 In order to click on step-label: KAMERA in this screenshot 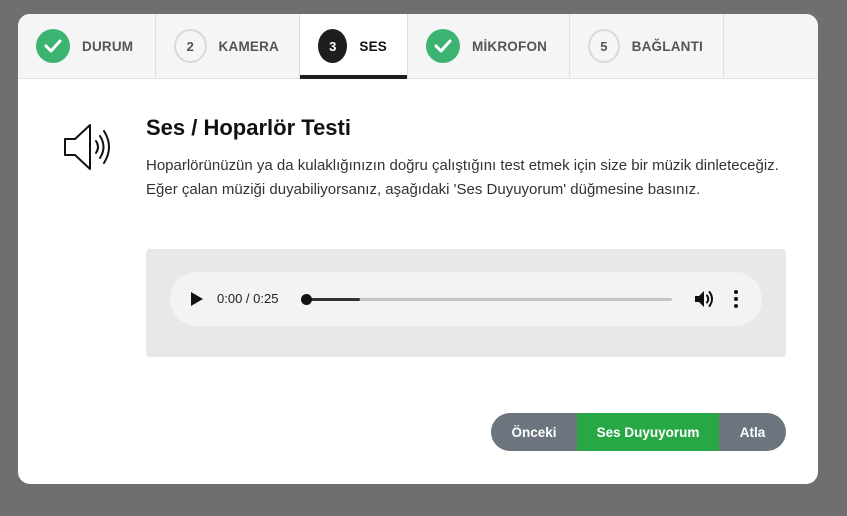, I will do `click(248, 46)`.